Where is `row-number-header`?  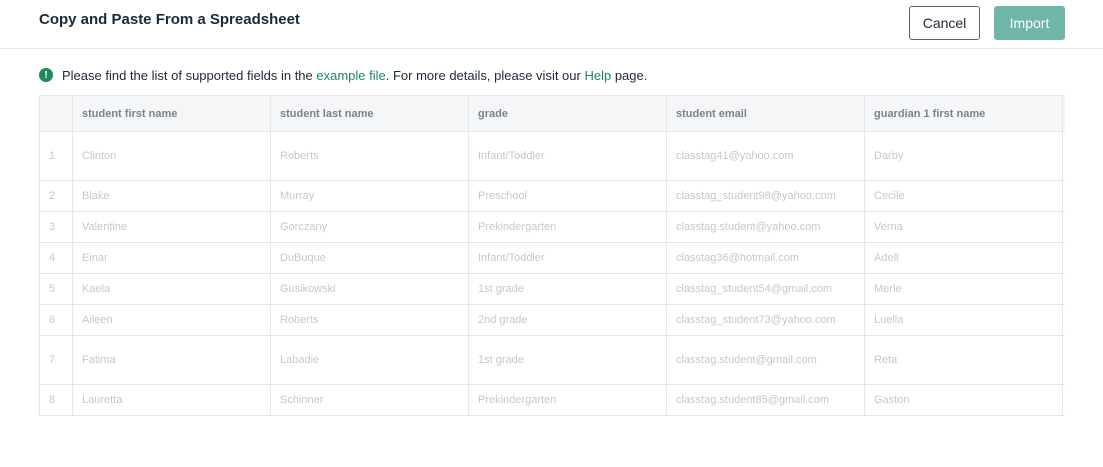
row-number-header is located at coordinates (56, 113).